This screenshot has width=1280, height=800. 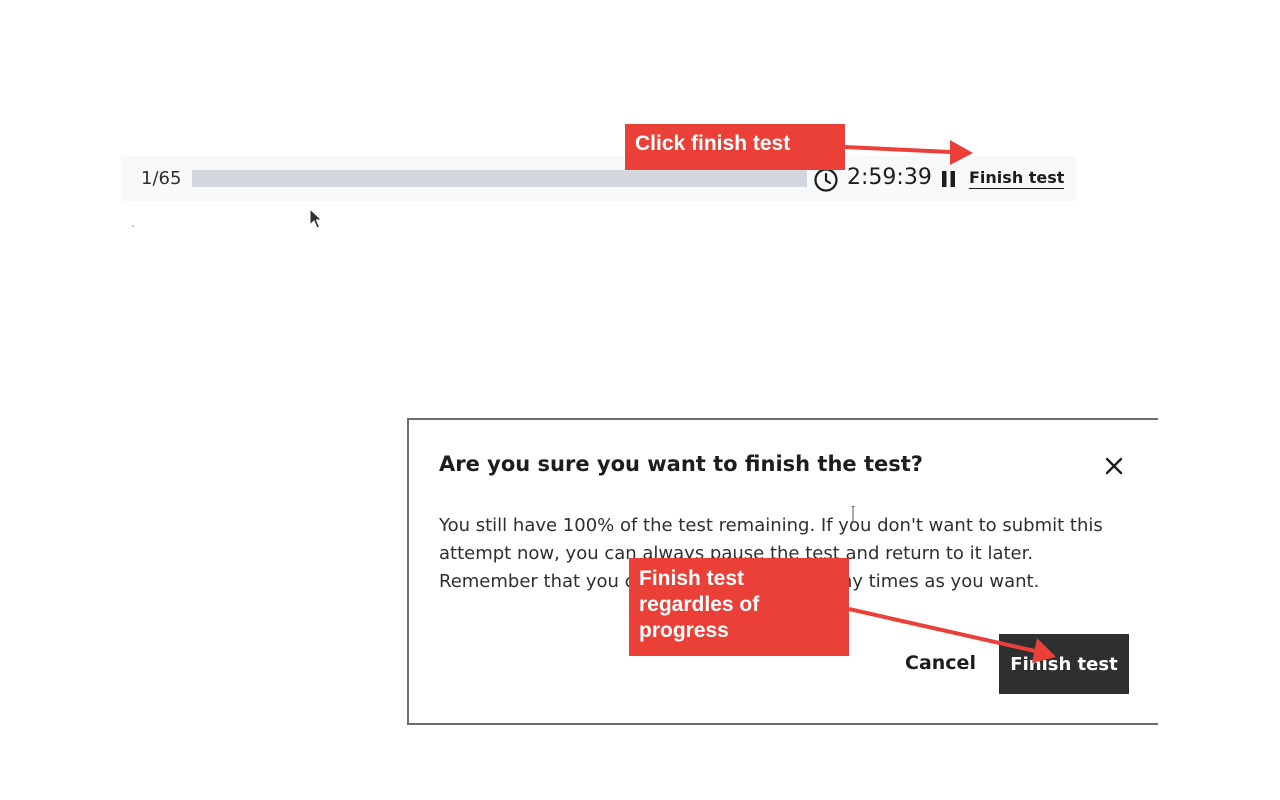 I want to click on test-header-bar: 1/65 2:59:39 Finish test, so click(x=598, y=178).